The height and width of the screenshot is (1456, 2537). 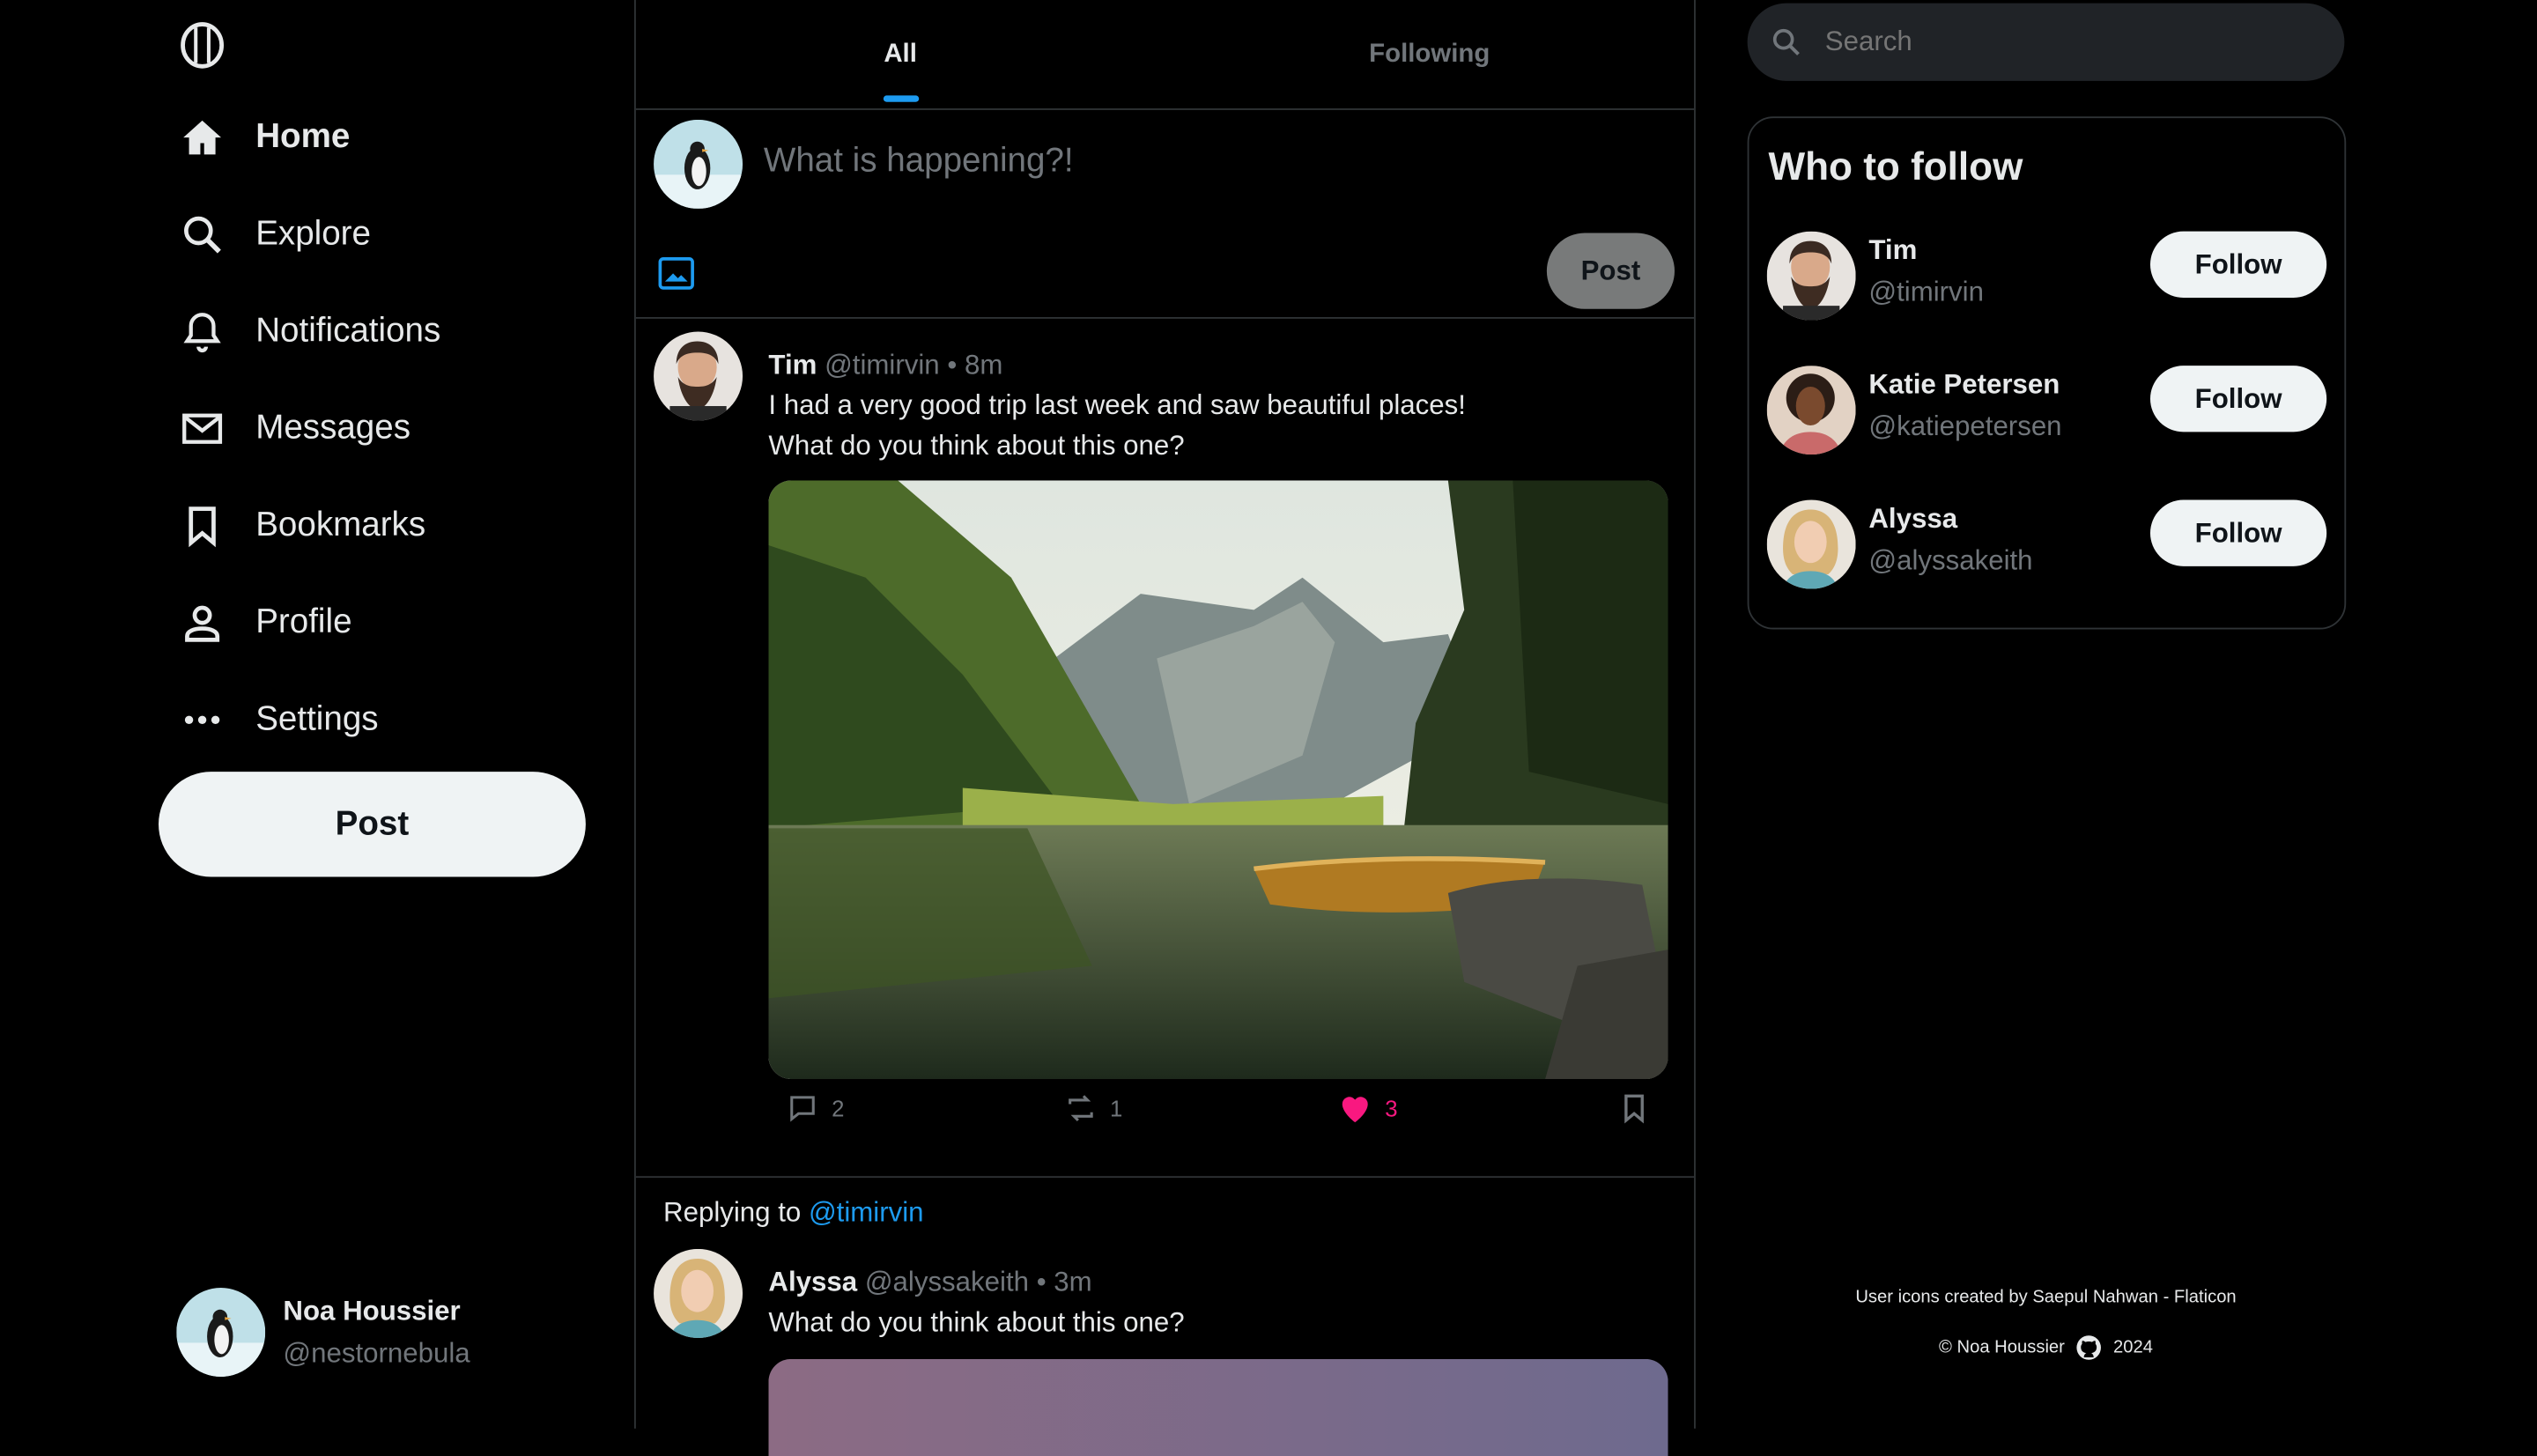 I want to click on nav-settings-label: Settings, so click(x=317, y=719).